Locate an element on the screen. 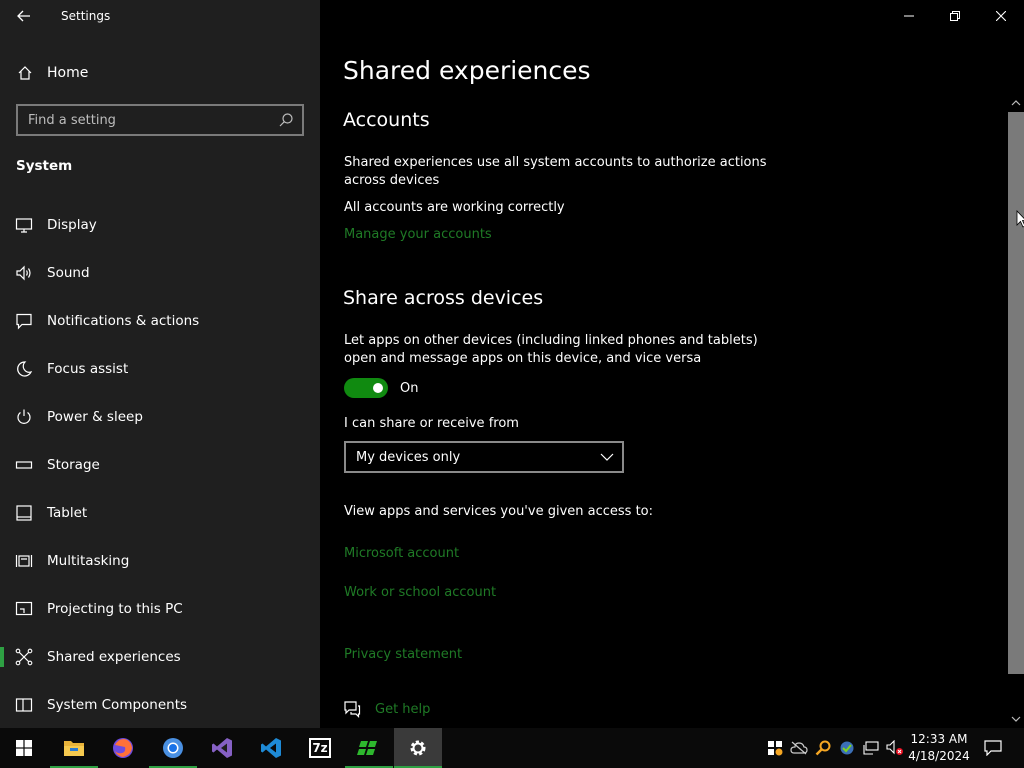 The image size is (1024, 768). start-button is located at coordinates (24, 748).